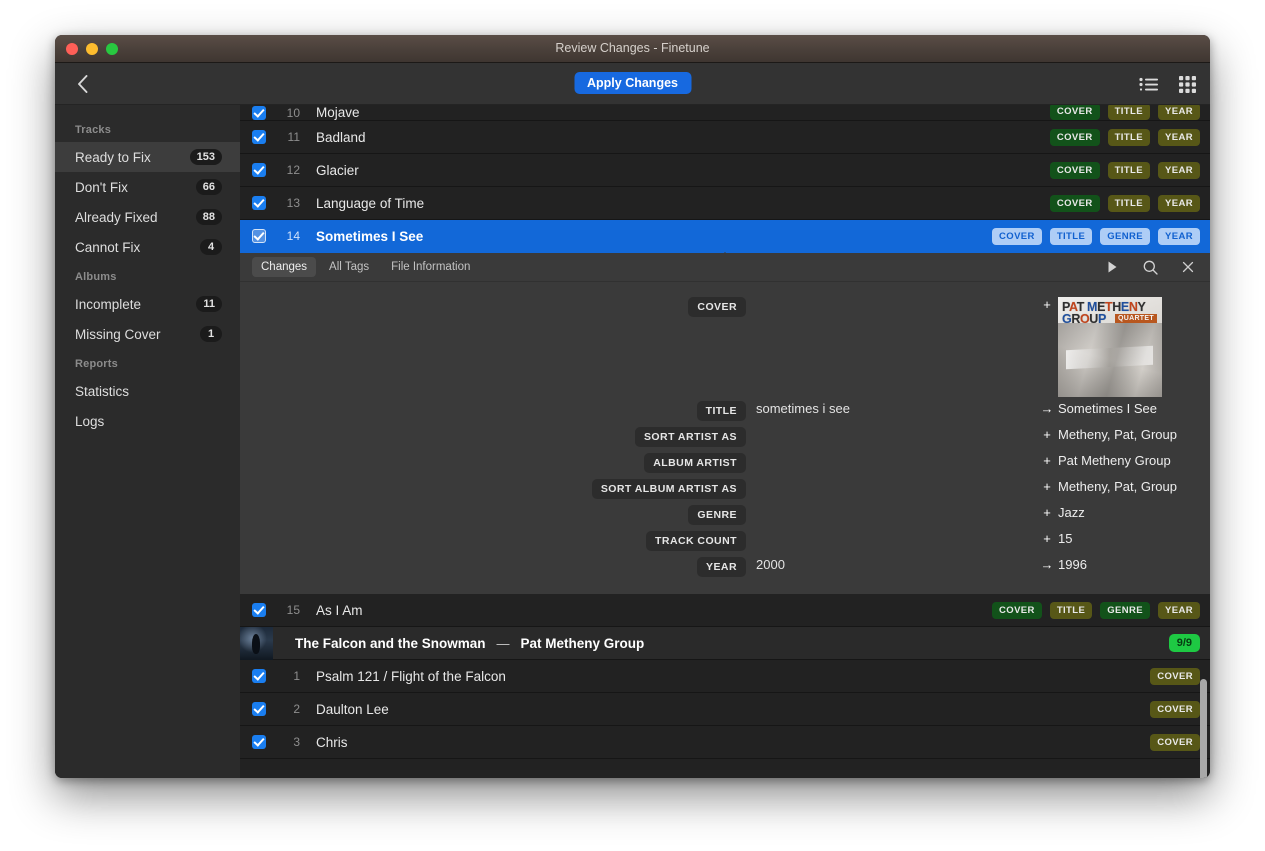 The height and width of the screenshot is (851, 1265). I want to click on field-old-value-sort-artist-as, so click(891, 425).